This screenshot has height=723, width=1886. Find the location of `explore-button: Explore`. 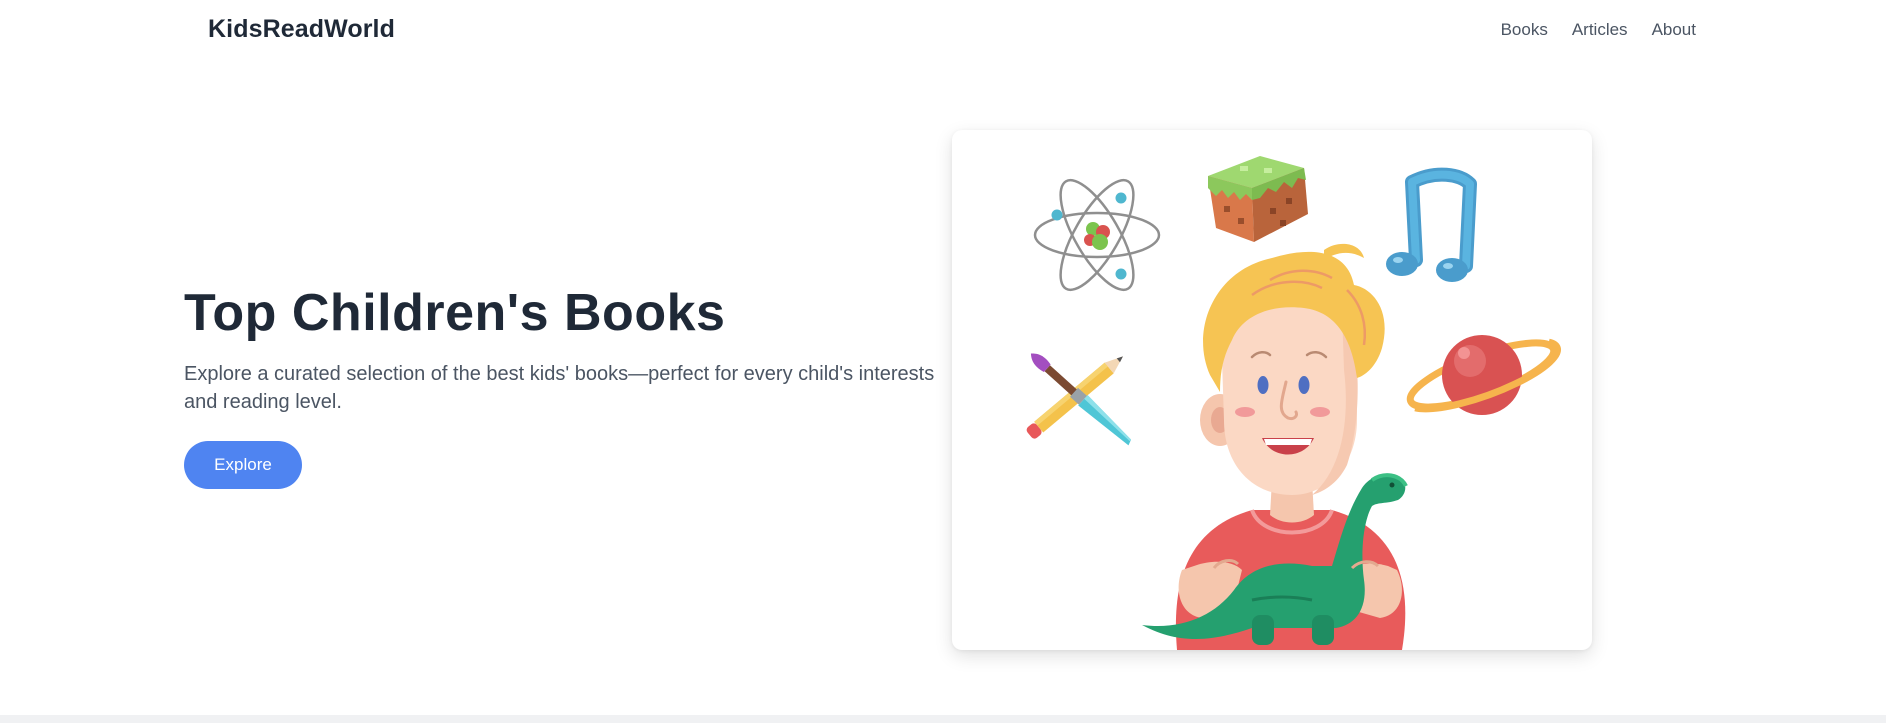

explore-button: Explore is located at coordinates (243, 465).